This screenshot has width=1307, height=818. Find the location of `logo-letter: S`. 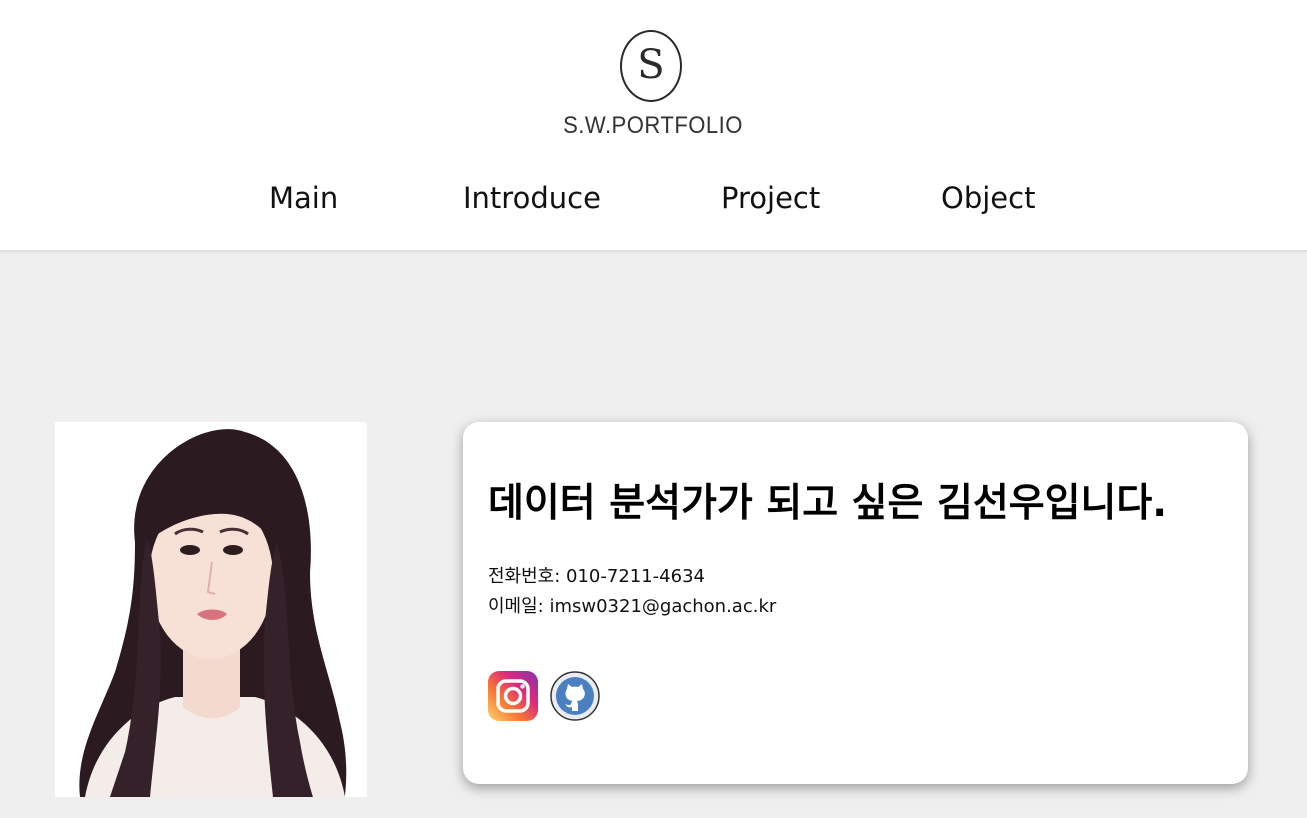

logo-letter: S is located at coordinates (651, 65).